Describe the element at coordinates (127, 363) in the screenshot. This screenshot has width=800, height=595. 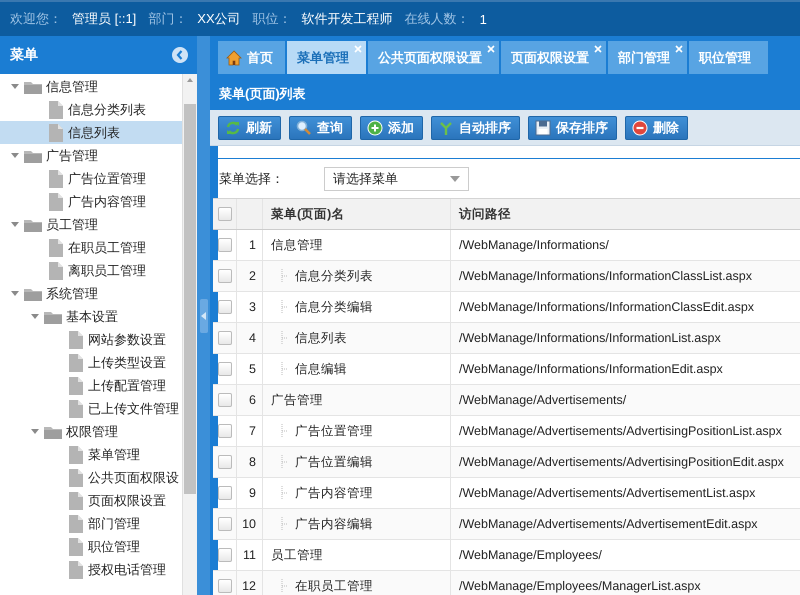
I see `menu-item-label: 上传类型设置` at that location.